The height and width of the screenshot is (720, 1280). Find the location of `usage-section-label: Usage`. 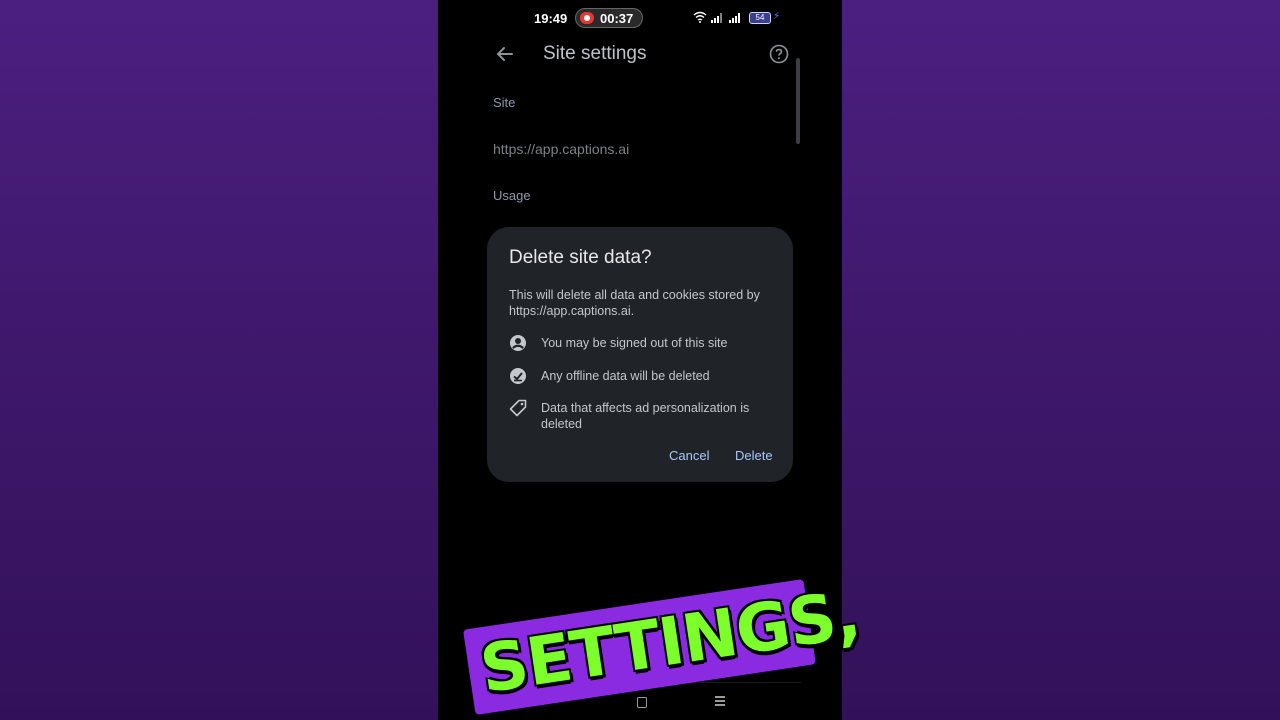

usage-section-label: Usage is located at coordinates (512, 195).